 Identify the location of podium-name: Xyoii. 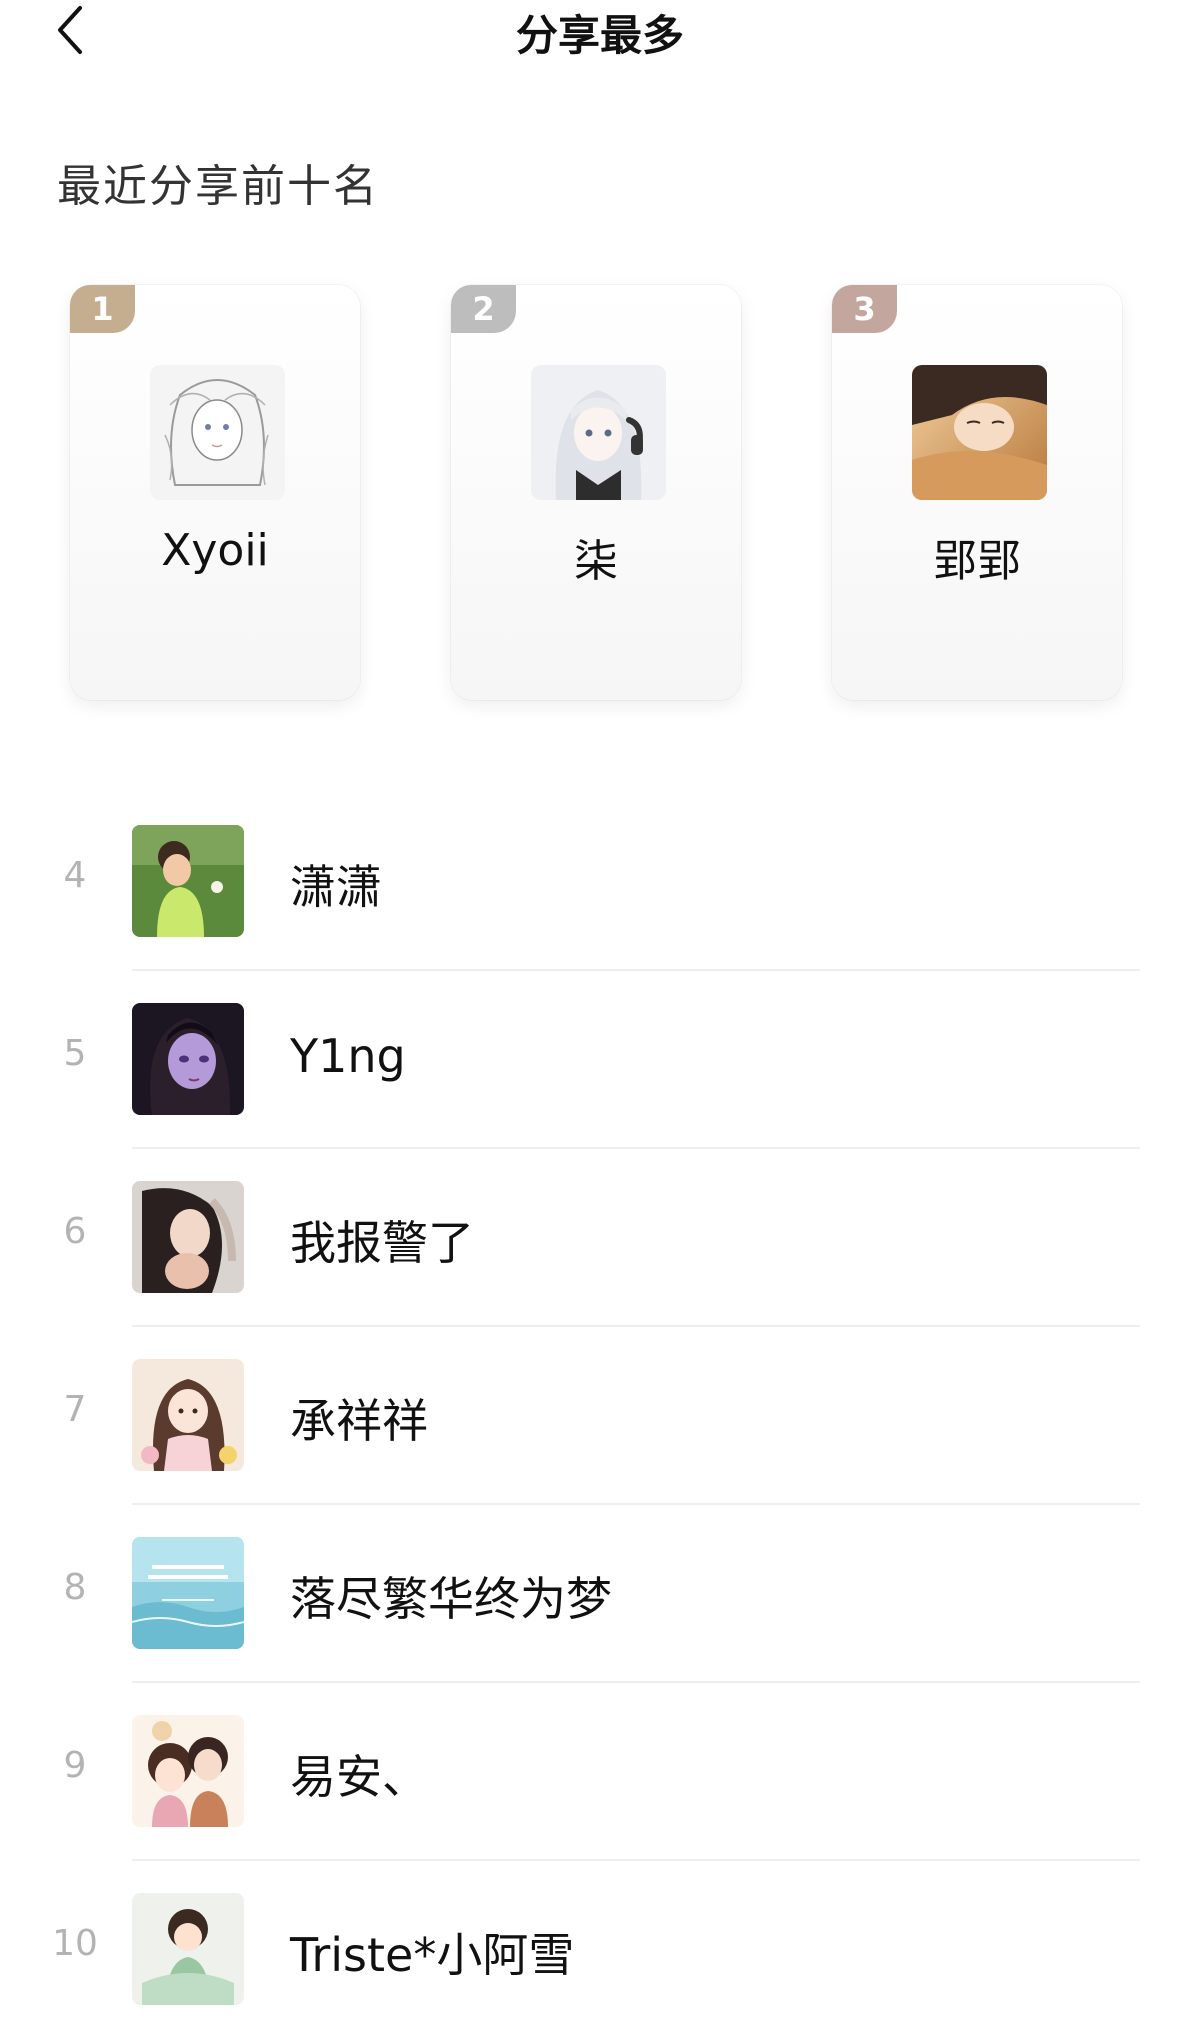
(215, 550).